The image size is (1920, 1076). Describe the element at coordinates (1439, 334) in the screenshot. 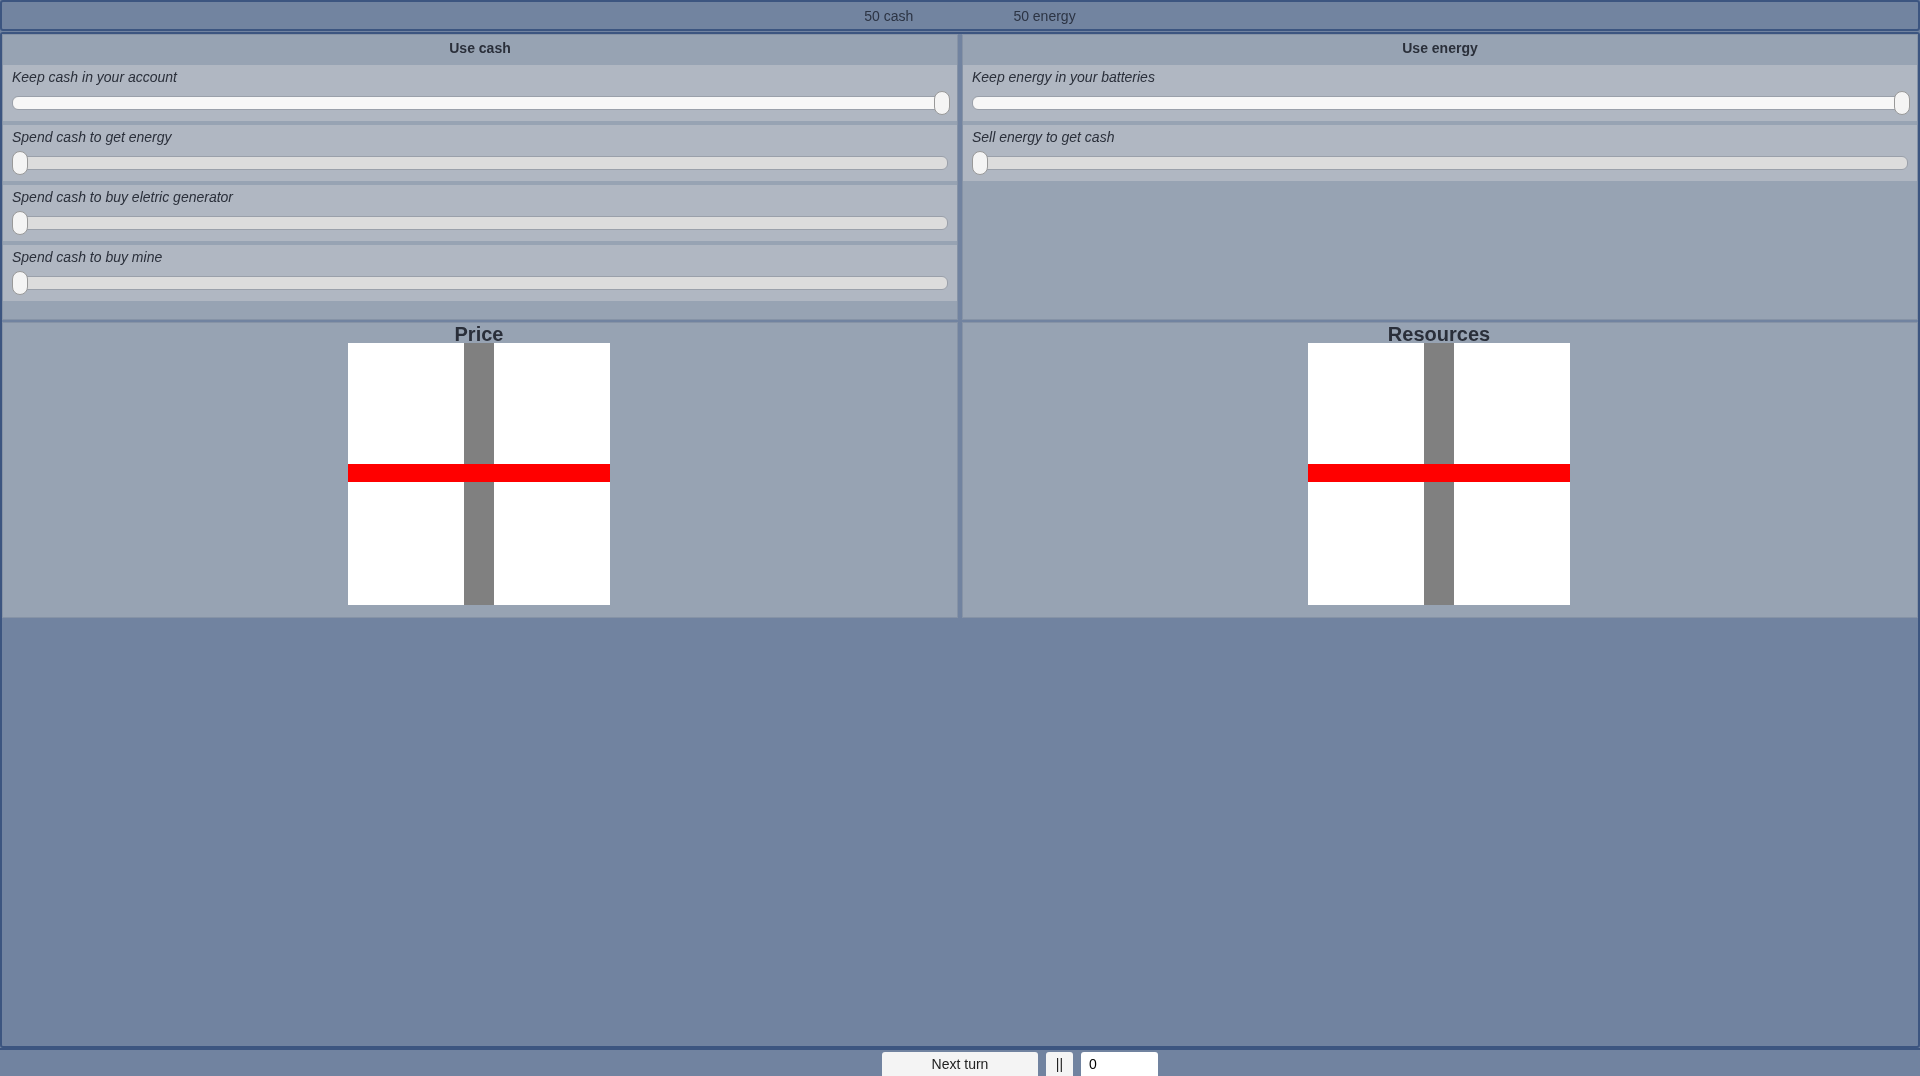

I see `chart-title: Resources` at that location.